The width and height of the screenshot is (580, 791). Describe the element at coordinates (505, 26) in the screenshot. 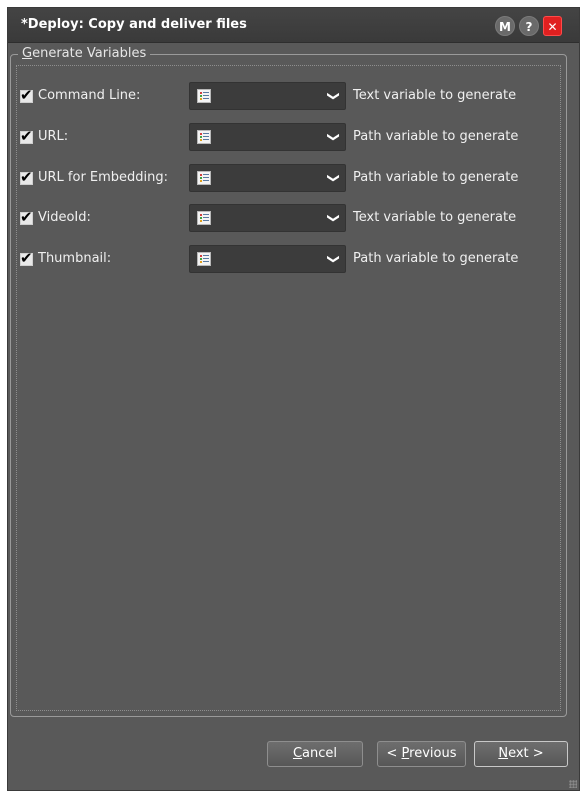

I see `m-button: M` at that location.